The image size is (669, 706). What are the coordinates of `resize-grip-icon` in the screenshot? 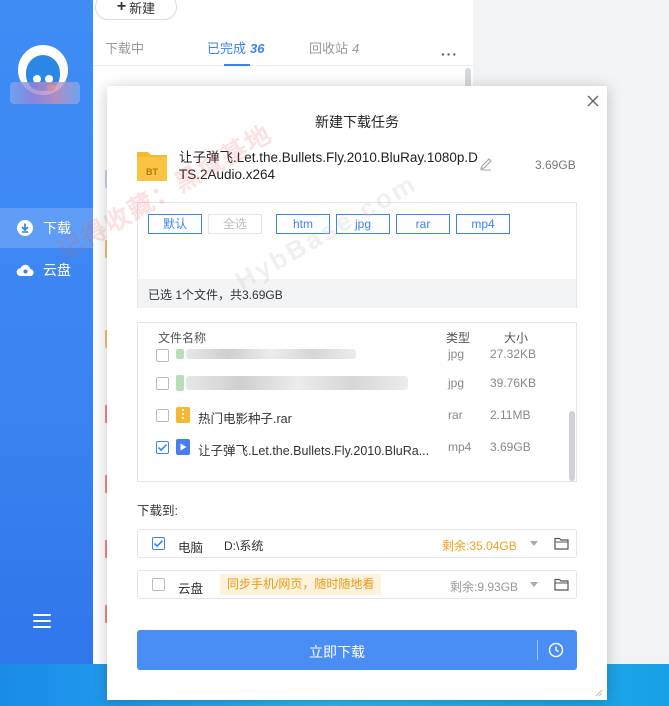 It's located at (598, 691).